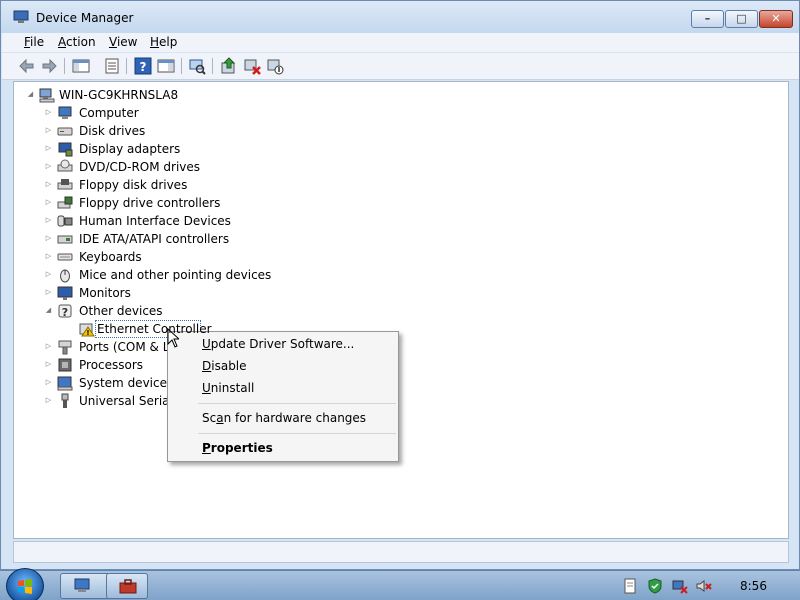 This screenshot has height=600, width=800. What do you see at coordinates (65, 149) in the screenshot?
I see `display-adapter-icon` at bounding box center [65, 149].